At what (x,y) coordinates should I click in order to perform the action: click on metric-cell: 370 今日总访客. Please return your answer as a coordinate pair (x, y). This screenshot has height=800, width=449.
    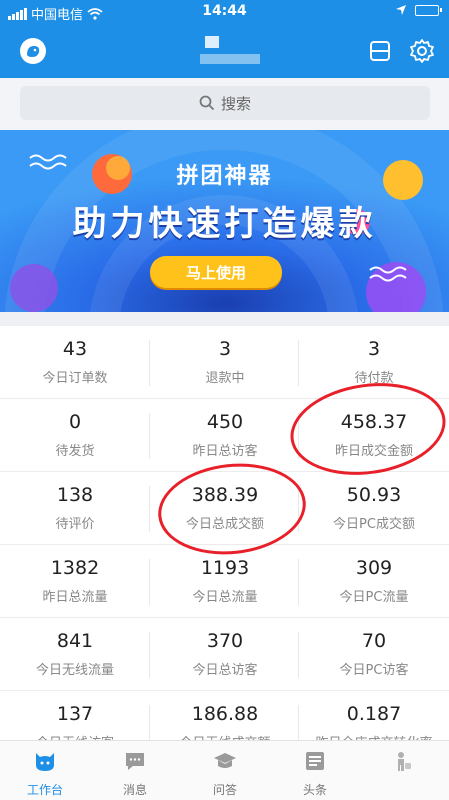
    Looking at the image, I should click on (225, 654).